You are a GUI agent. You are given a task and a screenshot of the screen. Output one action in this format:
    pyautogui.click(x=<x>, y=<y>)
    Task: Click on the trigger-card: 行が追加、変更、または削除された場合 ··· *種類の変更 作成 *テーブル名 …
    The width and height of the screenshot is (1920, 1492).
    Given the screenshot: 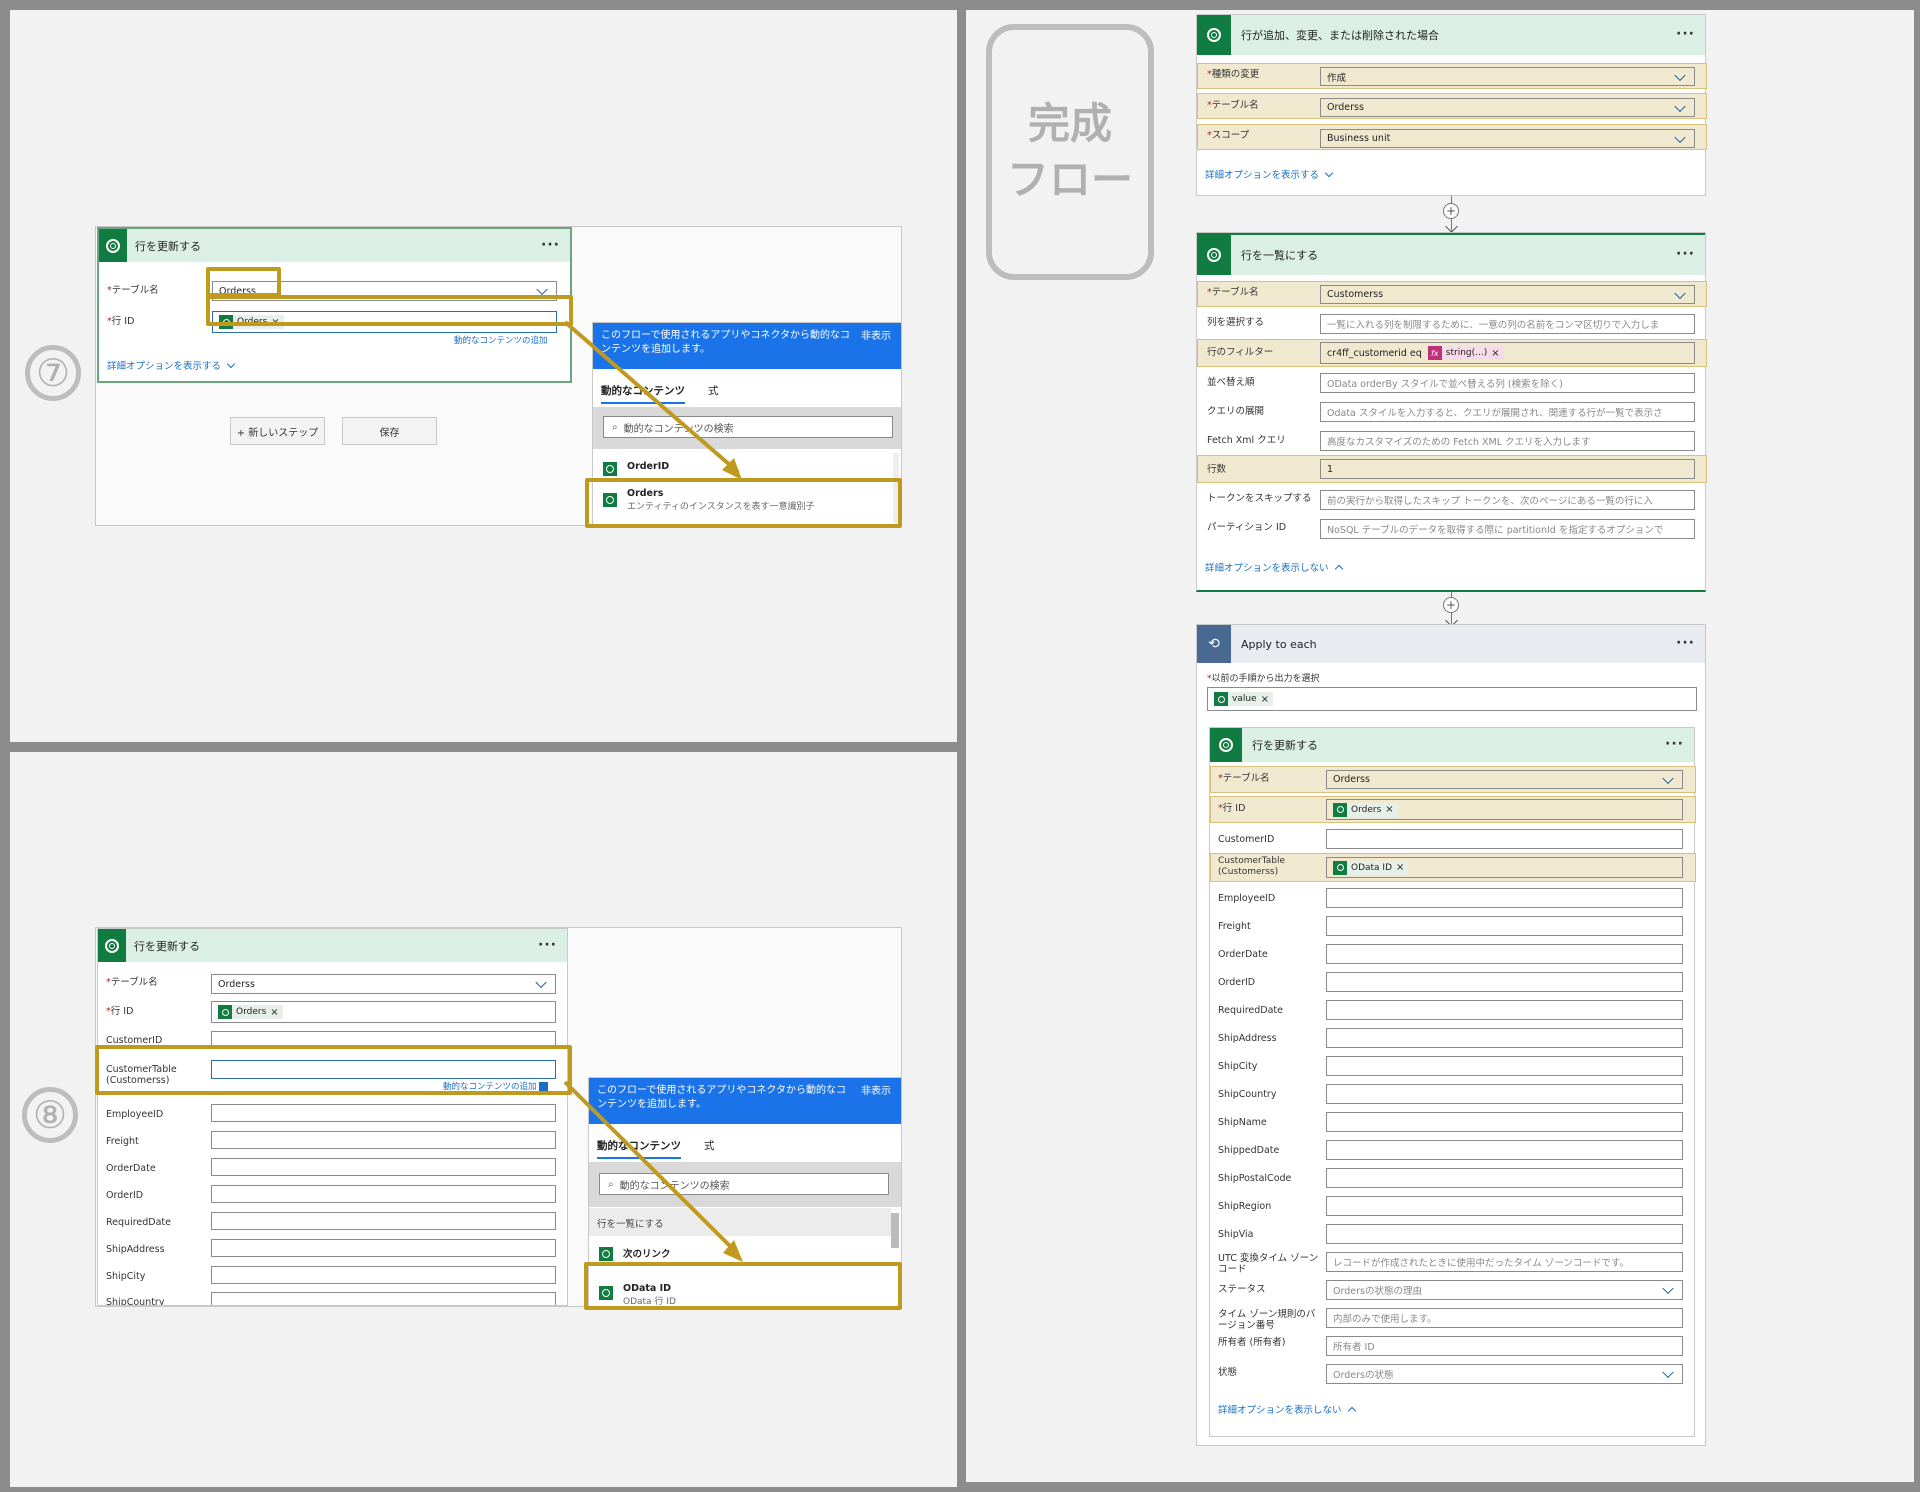 What is the action you would take?
    pyautogui.click(x=1451, y=105)
    